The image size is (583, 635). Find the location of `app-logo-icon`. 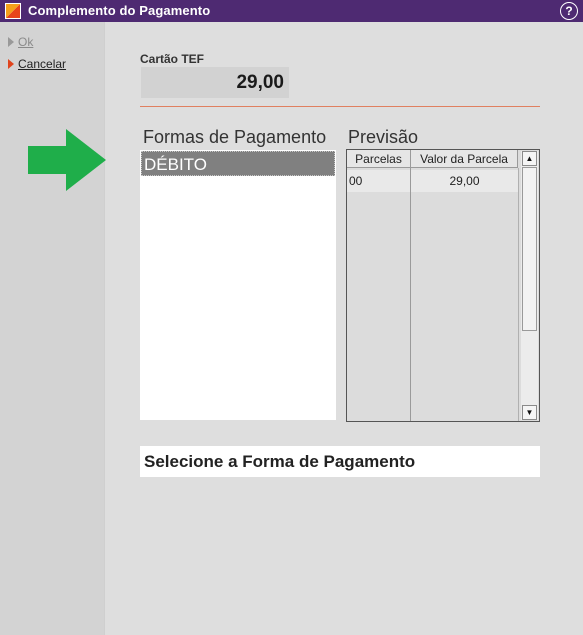

app-logo-icon is located at coordinates (13, 11).